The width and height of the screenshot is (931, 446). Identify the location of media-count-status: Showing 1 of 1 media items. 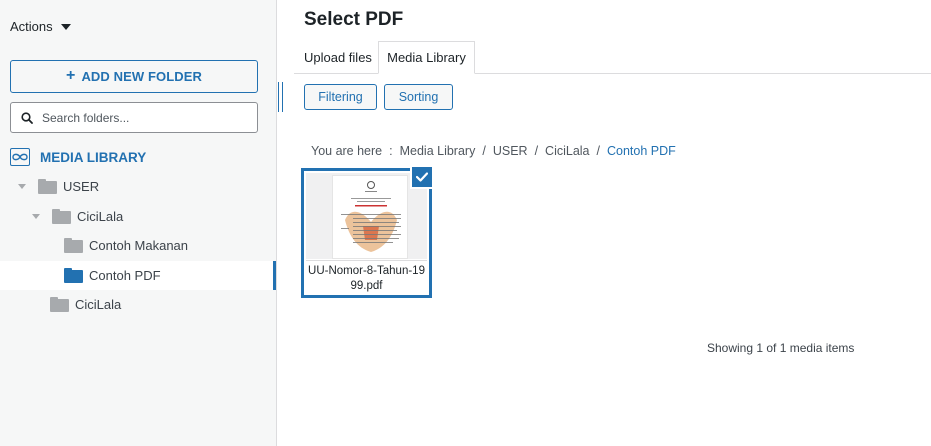
(781, 348).